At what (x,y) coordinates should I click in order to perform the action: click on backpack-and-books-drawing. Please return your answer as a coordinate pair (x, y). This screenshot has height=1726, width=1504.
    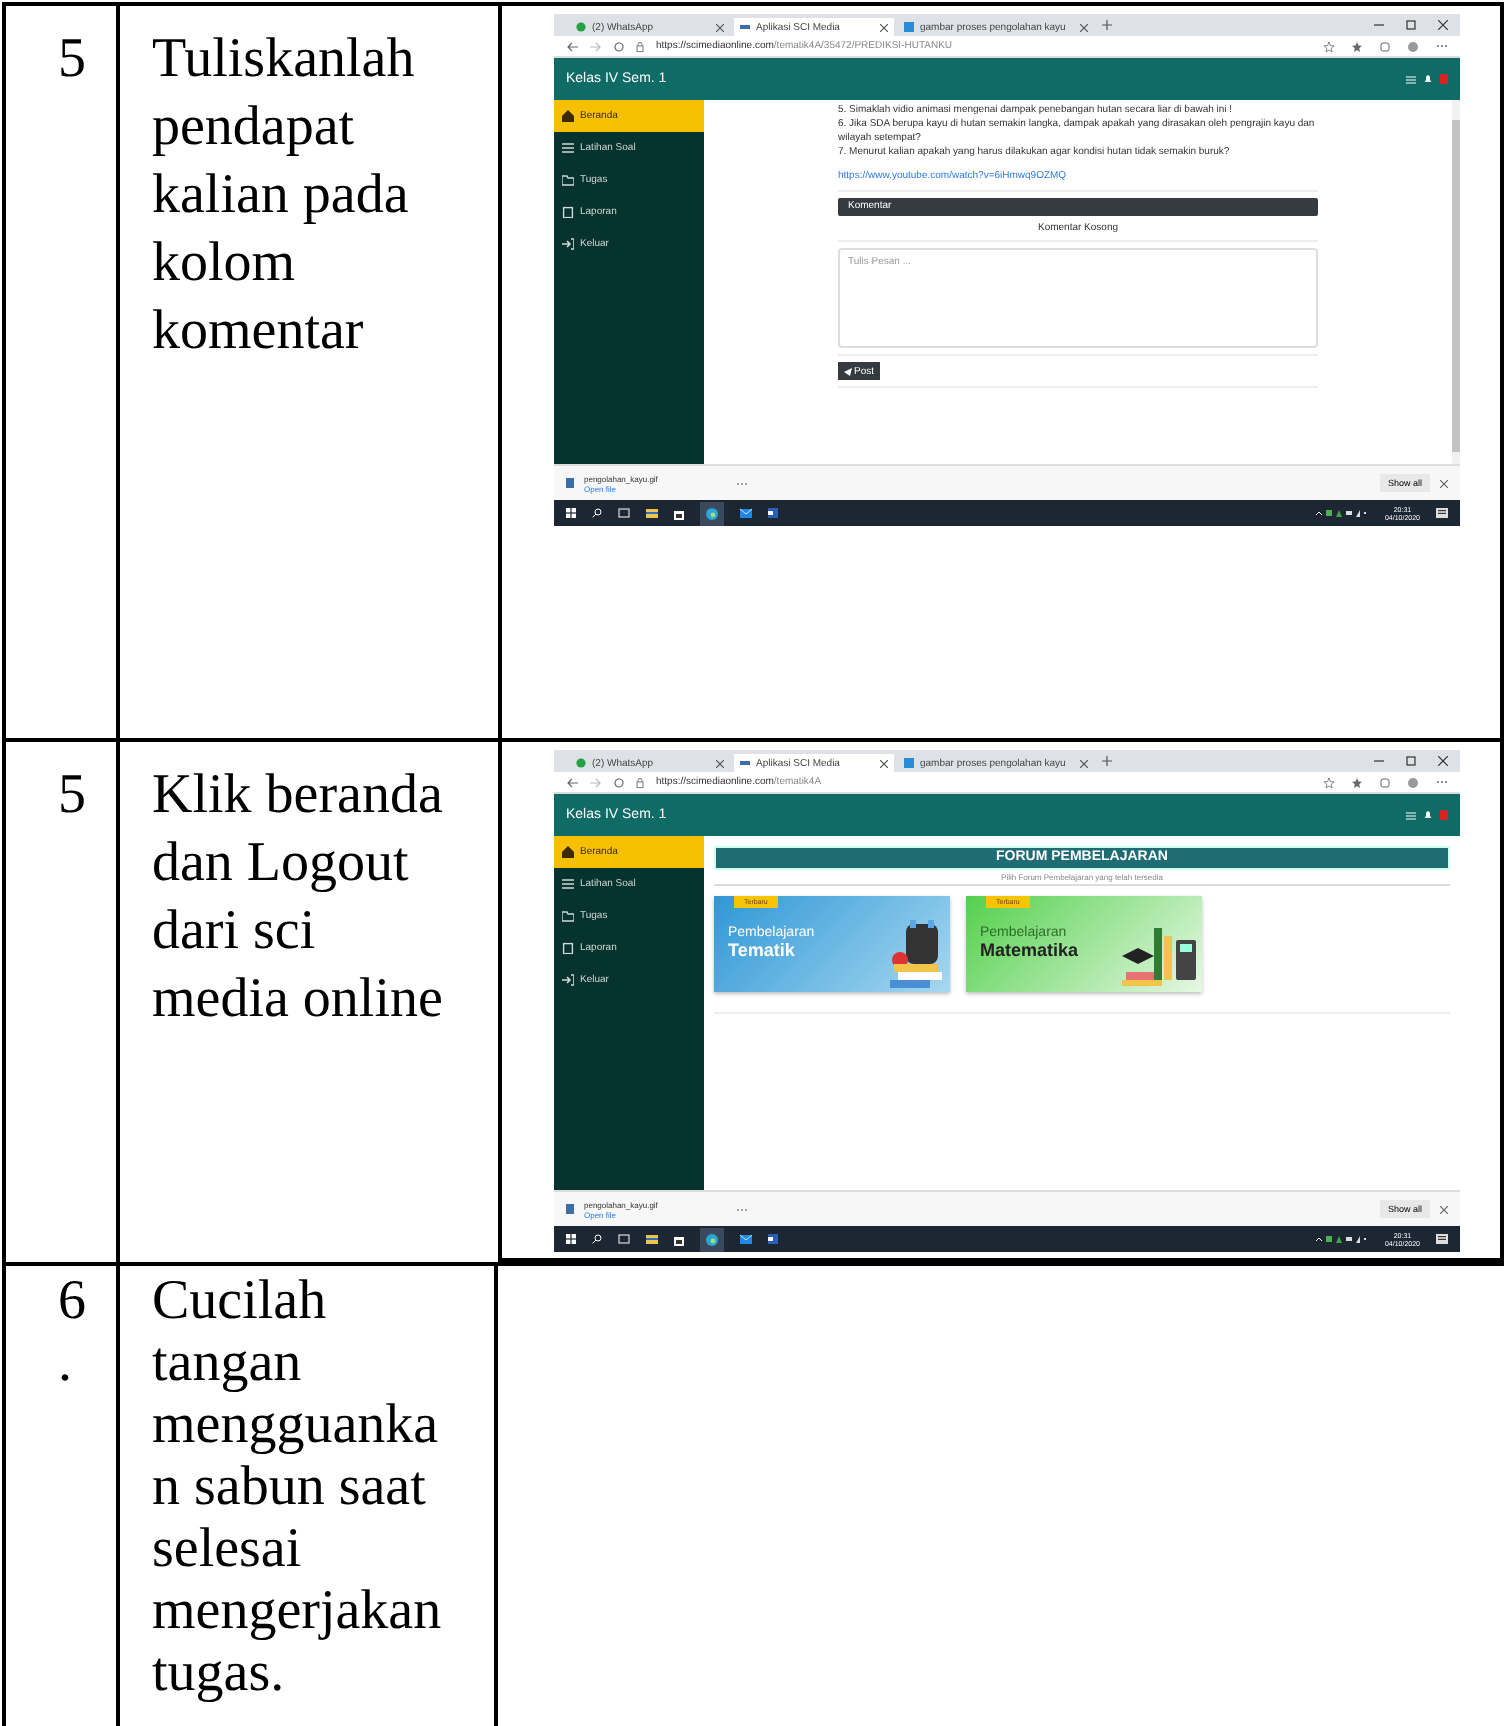
    Looking at the image, I should click on (916, 954).